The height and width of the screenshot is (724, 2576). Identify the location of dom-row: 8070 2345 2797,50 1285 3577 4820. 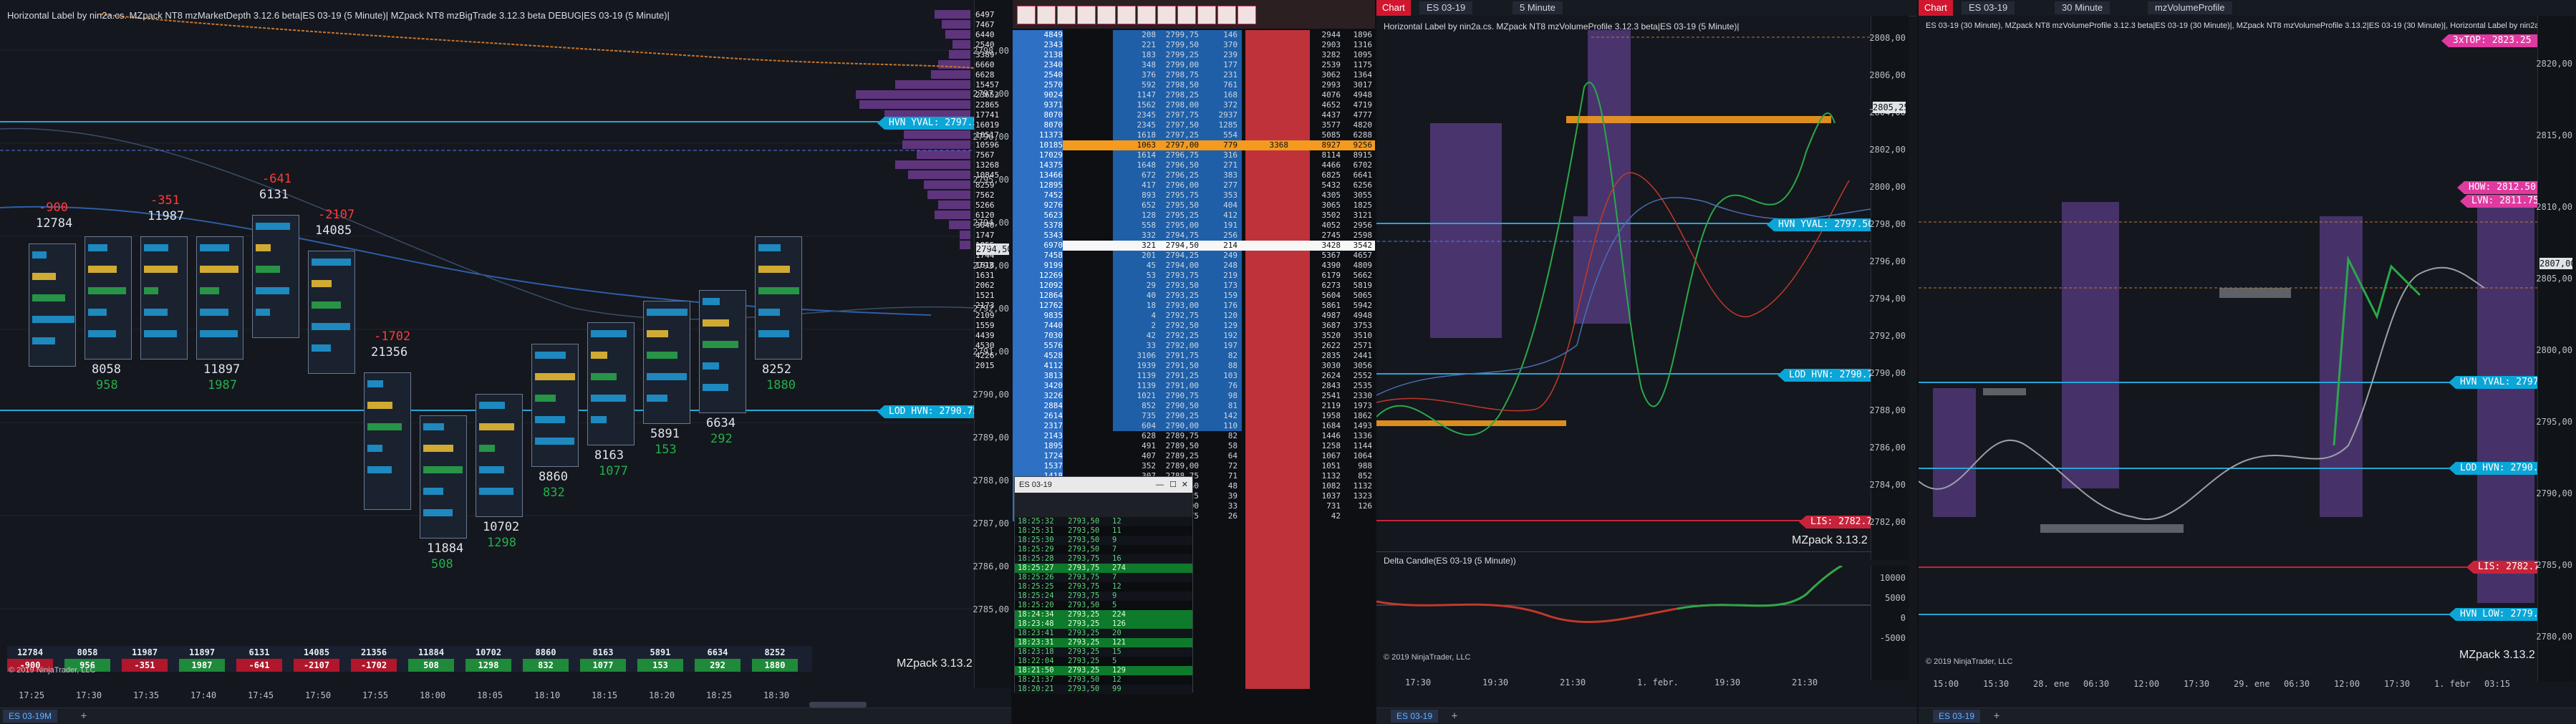
(1194, 125).